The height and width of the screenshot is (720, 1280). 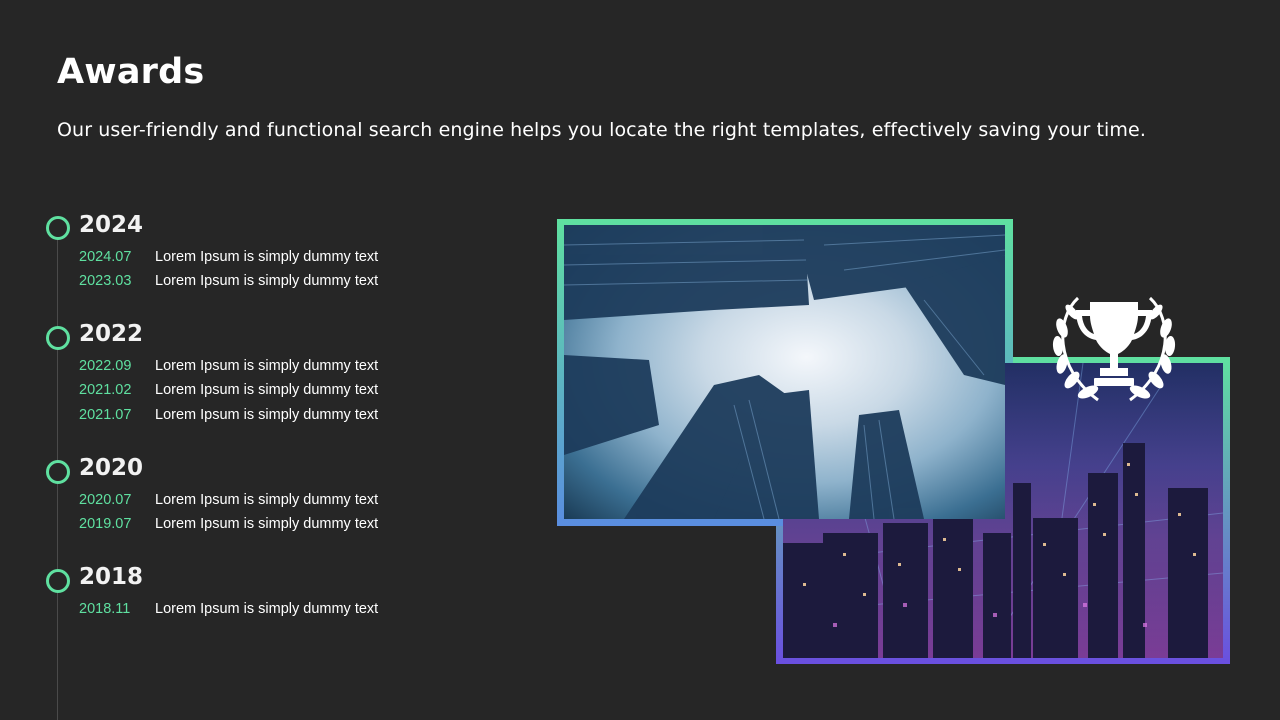 I want to click on skyscrapers-image, so click(x=784, y=372).